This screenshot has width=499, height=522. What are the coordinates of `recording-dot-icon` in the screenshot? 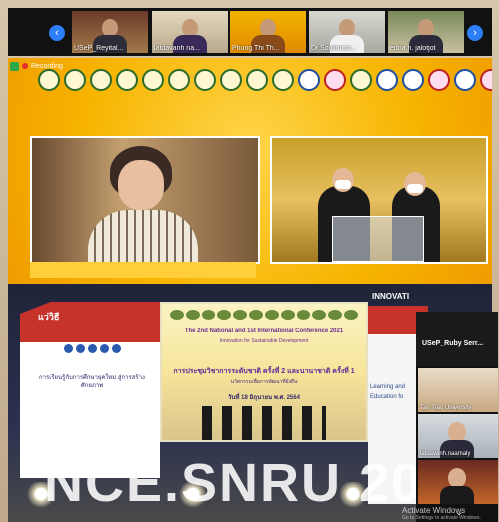 It's located at (25, 66).